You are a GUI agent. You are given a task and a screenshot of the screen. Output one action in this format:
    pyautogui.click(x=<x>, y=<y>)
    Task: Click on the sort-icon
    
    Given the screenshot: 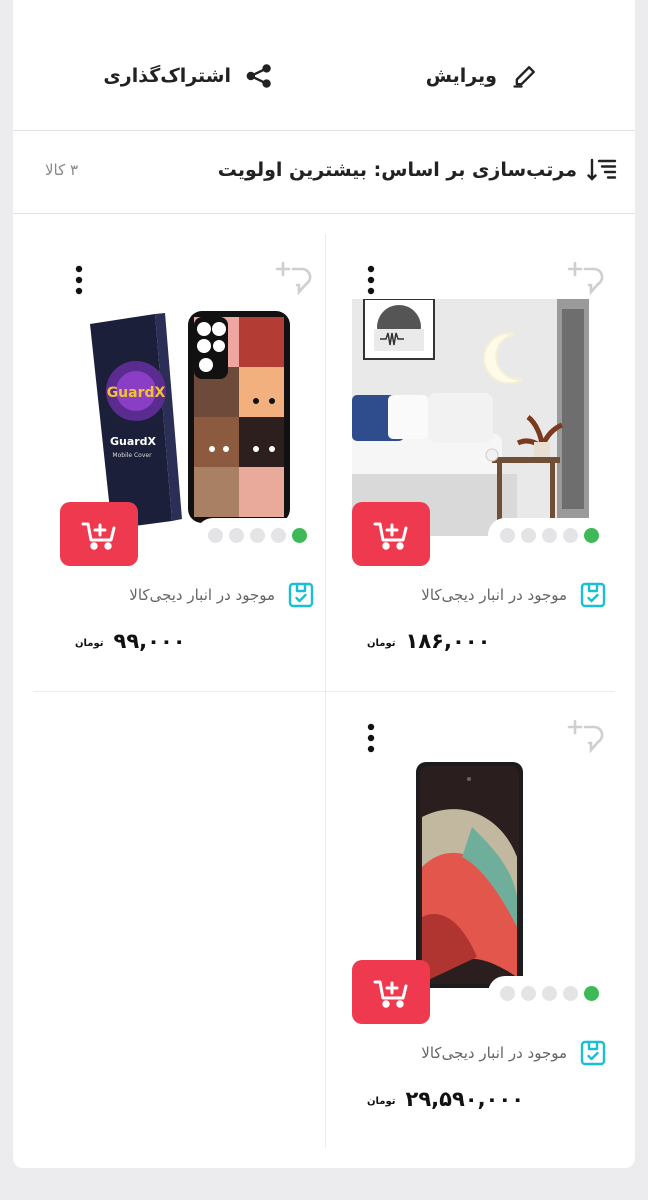 What is the action you would take?
    pyautogui.click(x=602, y=169)
    